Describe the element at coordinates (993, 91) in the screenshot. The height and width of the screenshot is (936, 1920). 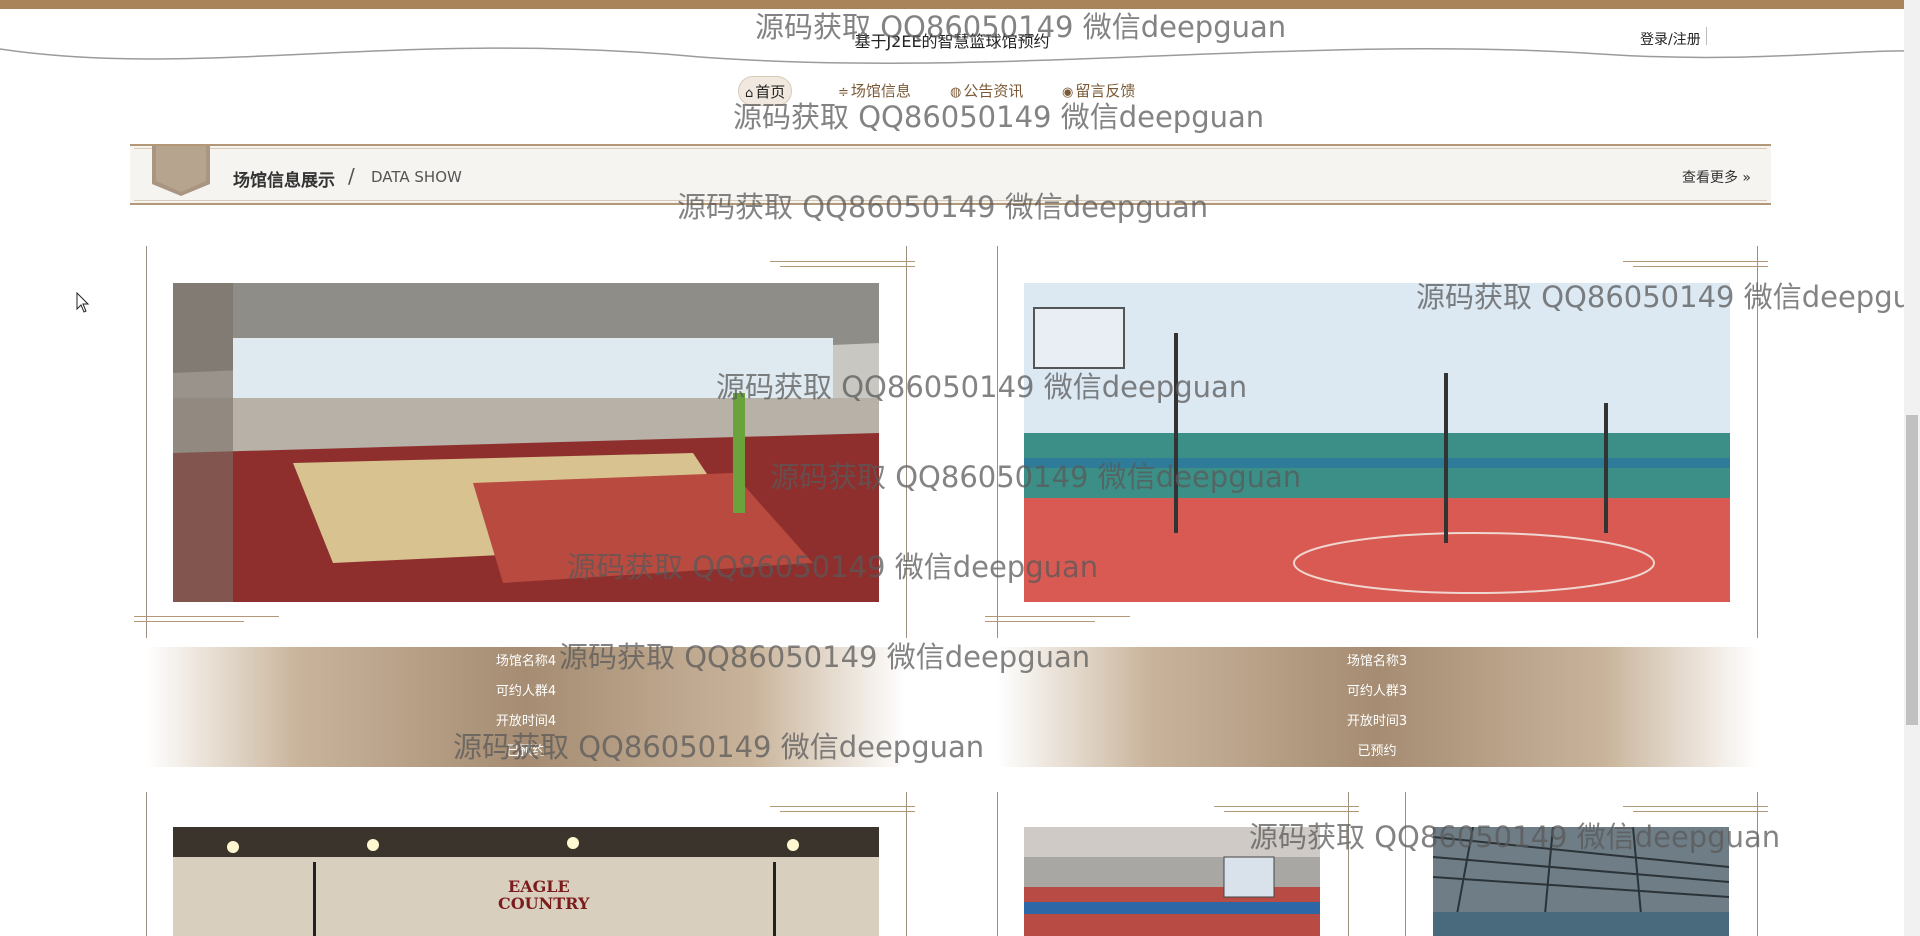
I see `nav-item-label: 公告资讯` at that location.